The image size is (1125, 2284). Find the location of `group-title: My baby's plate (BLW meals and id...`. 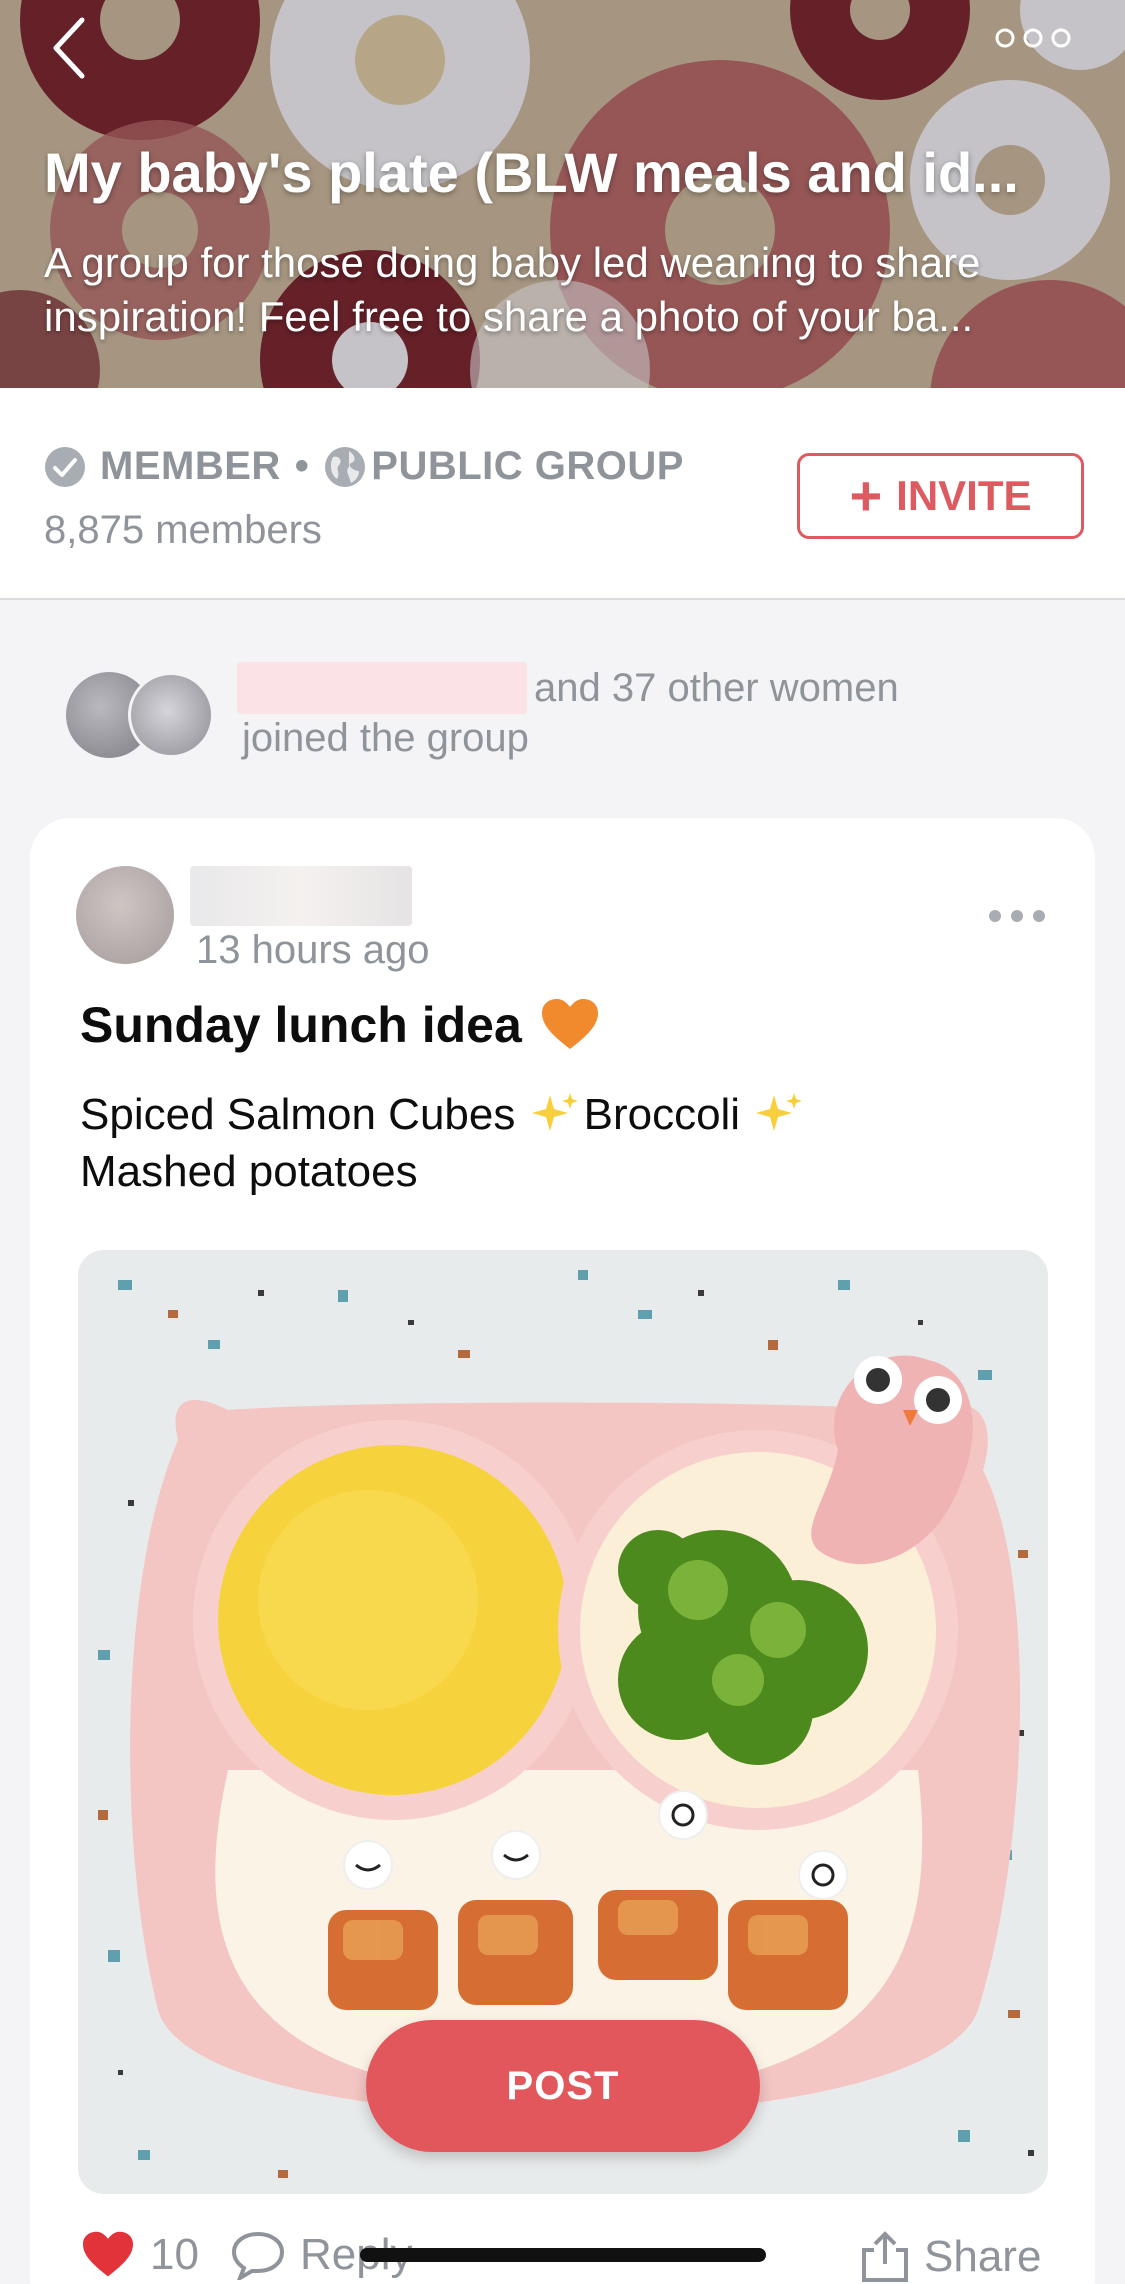

group-title: My baby's plate (BLW meals and id... is located at coordinates (531, 172).